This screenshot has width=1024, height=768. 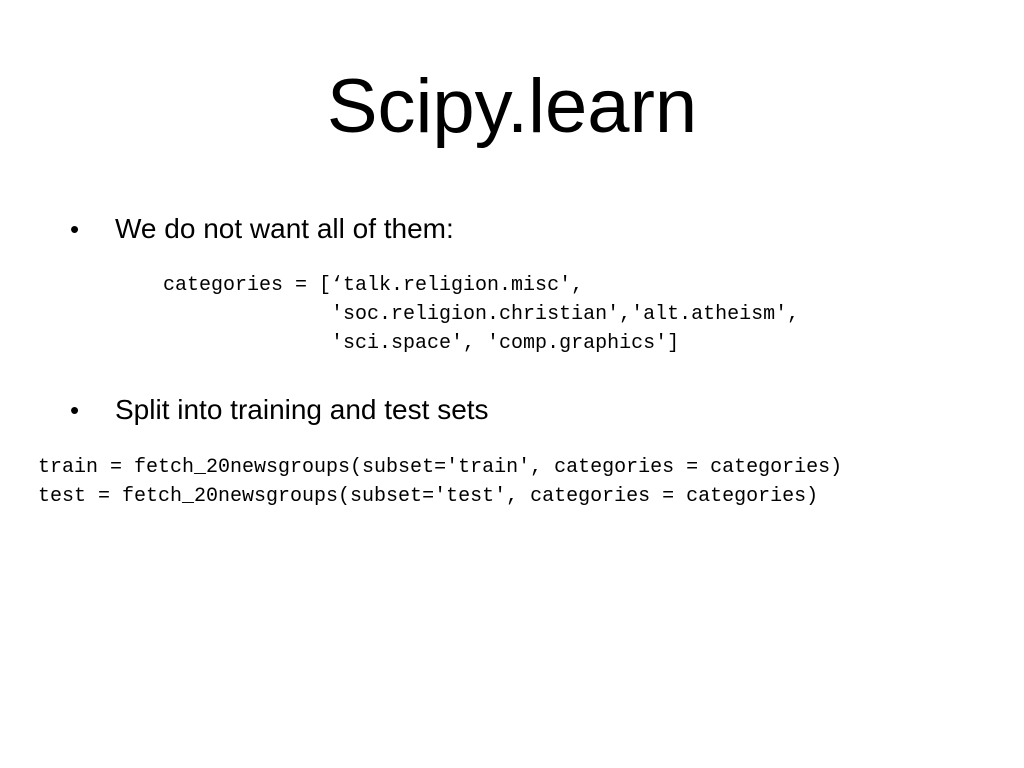 What do you see at coordinates (284, 228) in the screenshot?
I see `bullet-text: We do not want all of them:` at bounding box center [284, 228].